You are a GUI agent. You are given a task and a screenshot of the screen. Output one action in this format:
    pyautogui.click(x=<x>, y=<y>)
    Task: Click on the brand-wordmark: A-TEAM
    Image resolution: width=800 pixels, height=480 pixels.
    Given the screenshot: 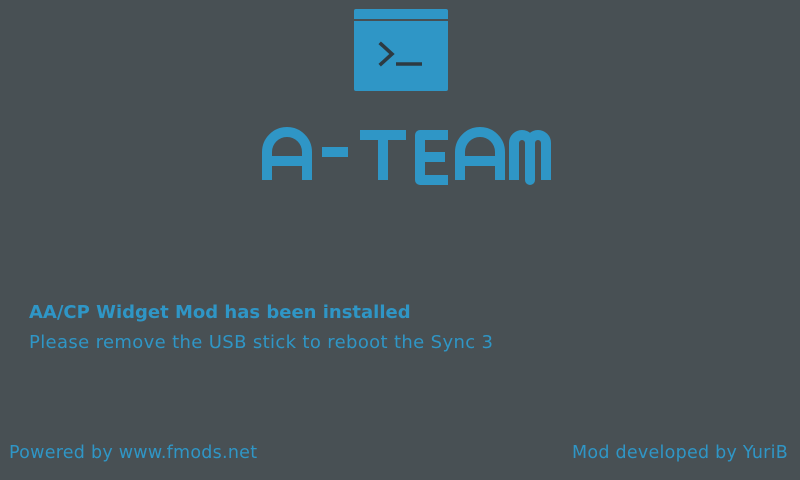 What is the action you would take?
    pyautogui.click(x=406, y=156)
    